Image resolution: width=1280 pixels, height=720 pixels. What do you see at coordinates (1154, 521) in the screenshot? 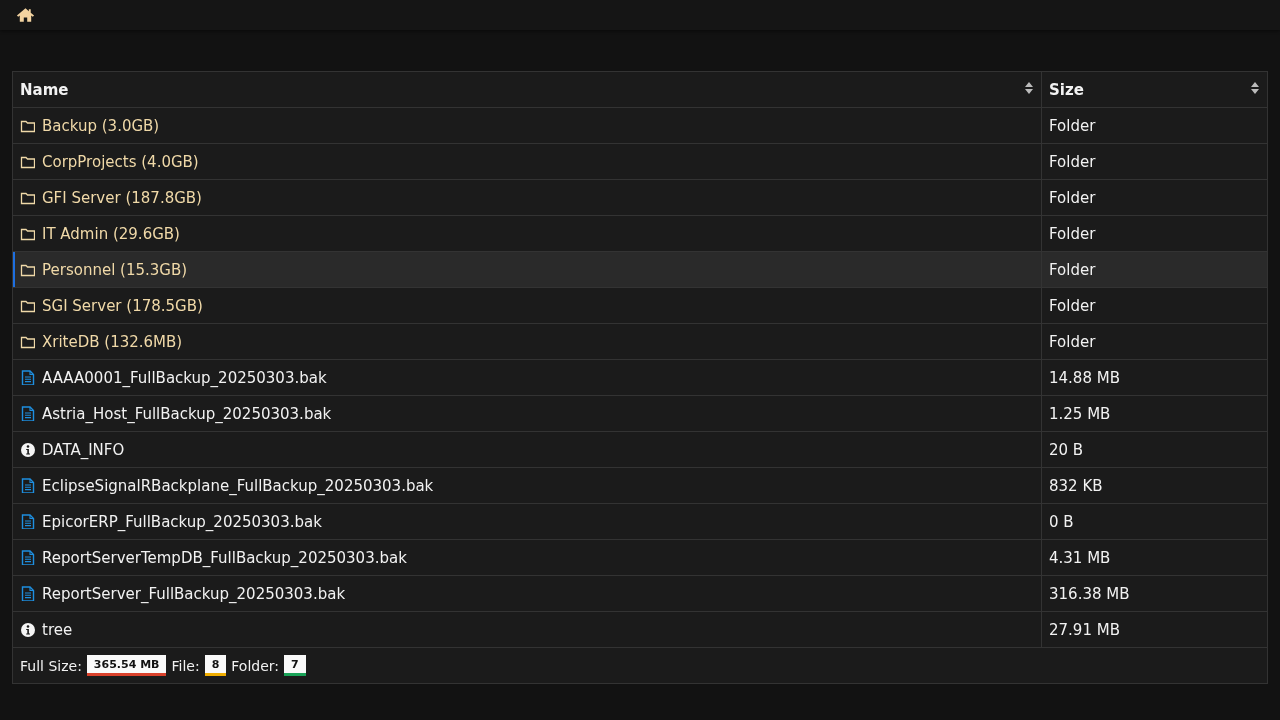
I see `size-cell: 0 B` at bounding box center [1154, 521].